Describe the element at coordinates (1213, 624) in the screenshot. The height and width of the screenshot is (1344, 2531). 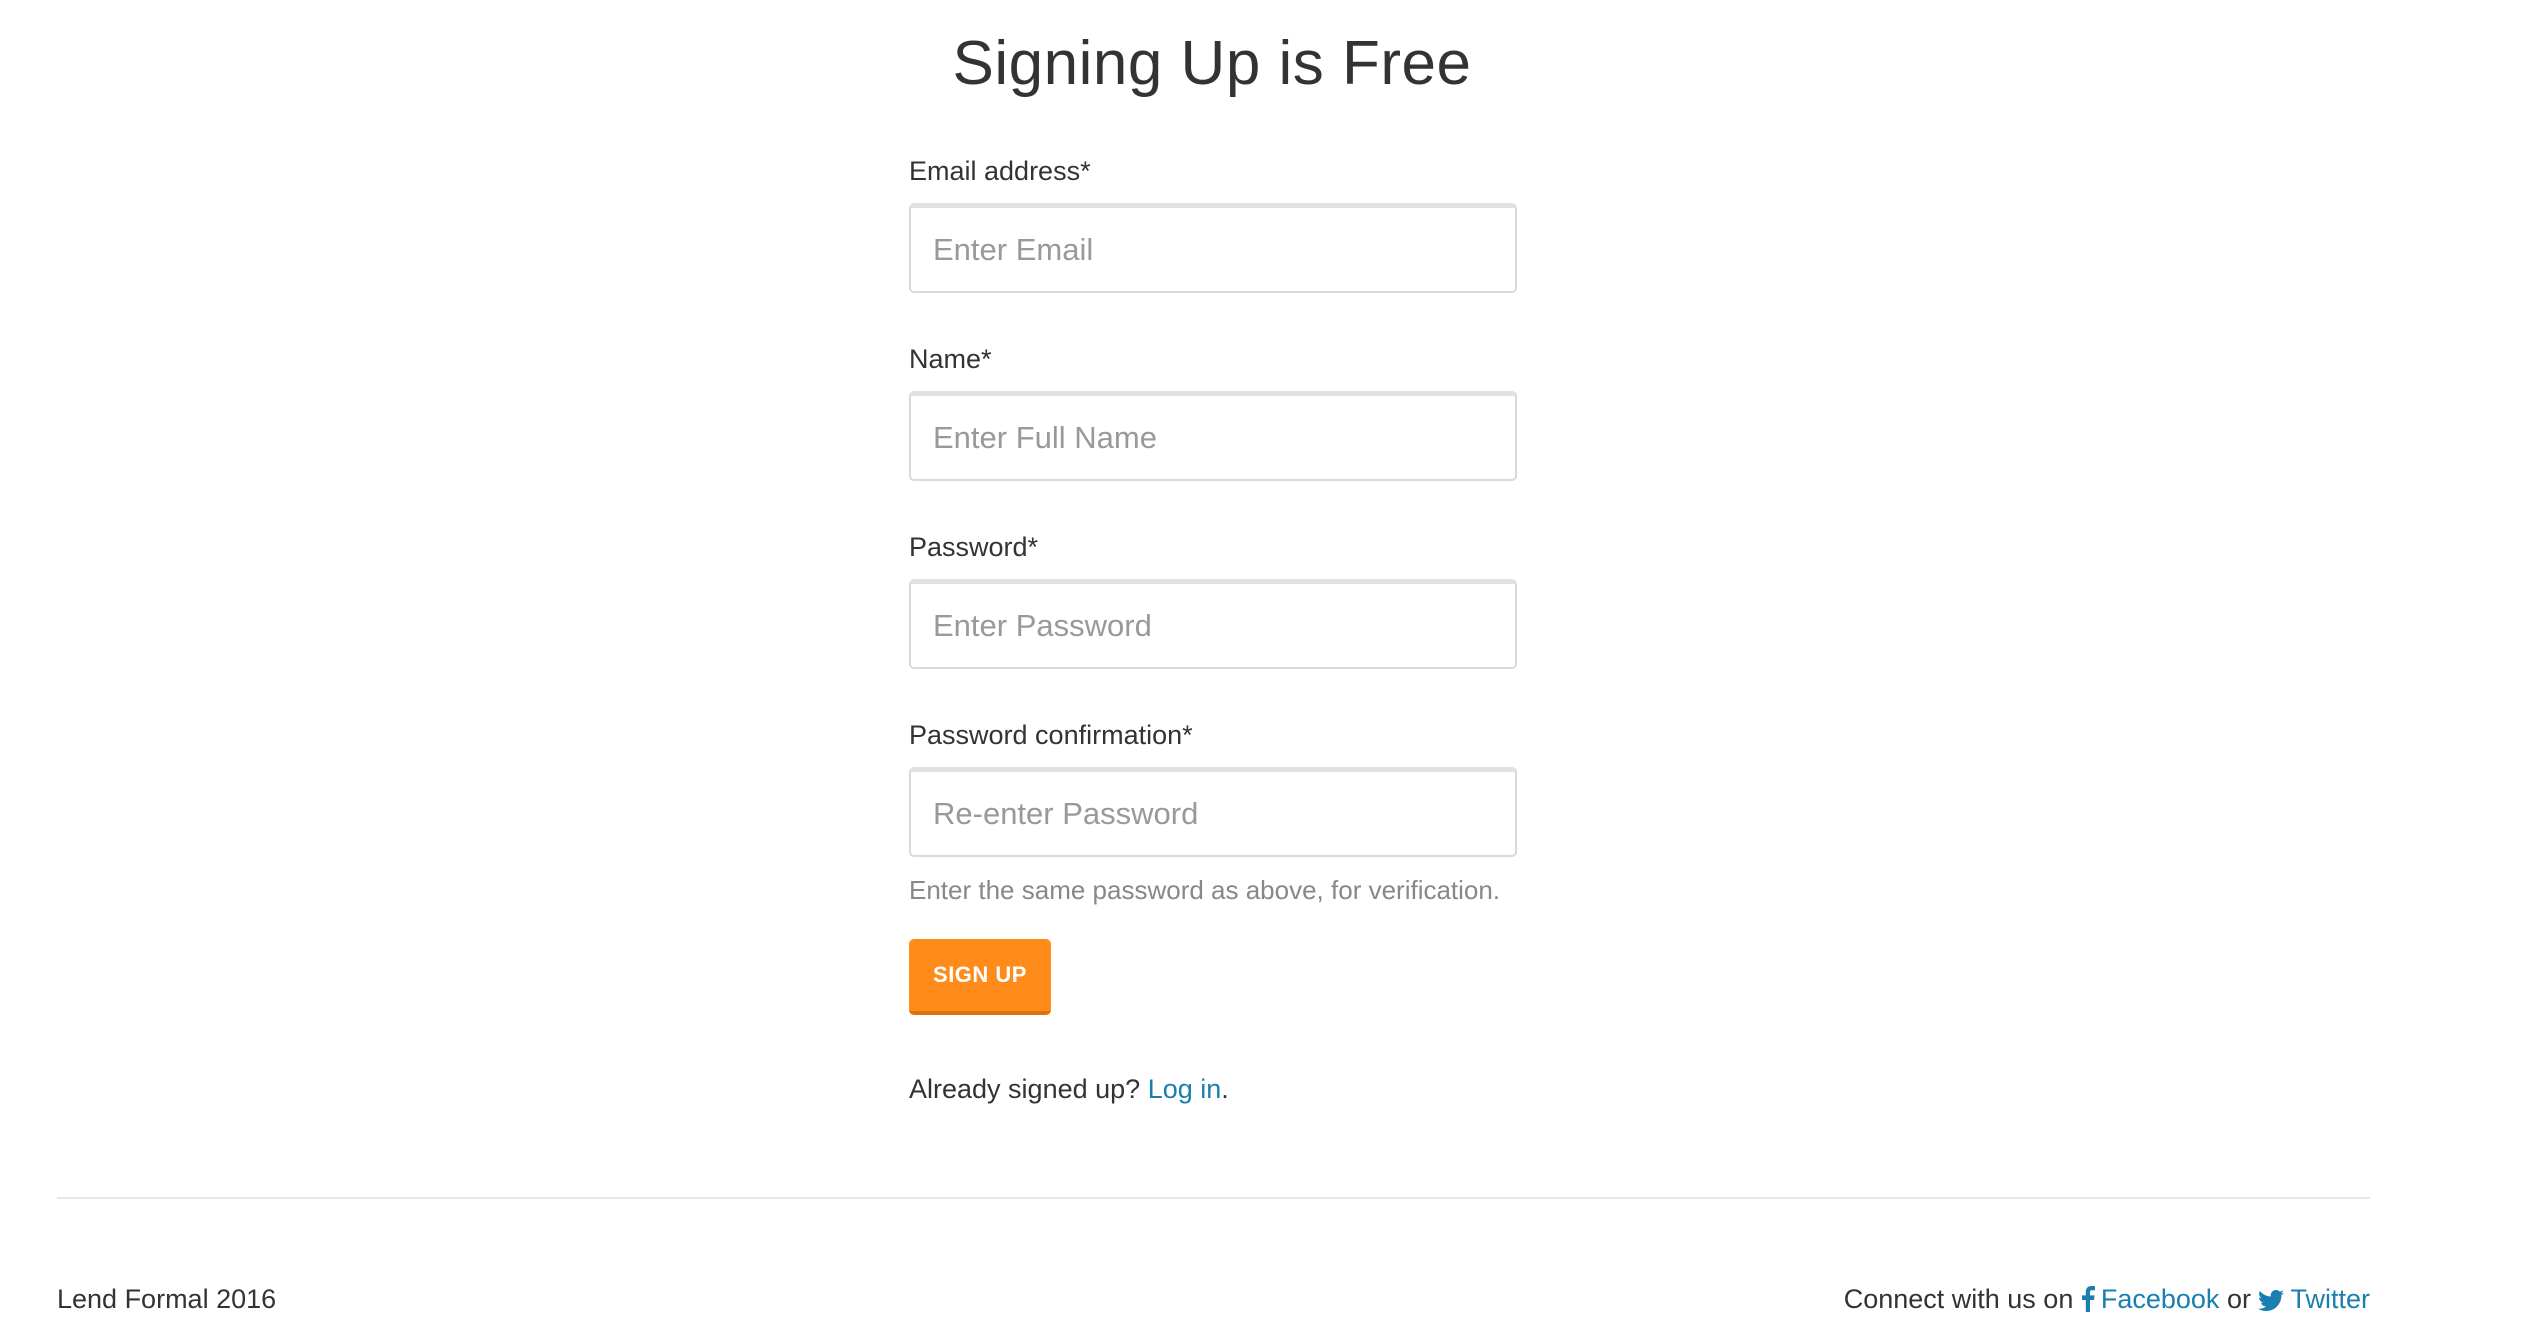
I see `password-field` at that location.